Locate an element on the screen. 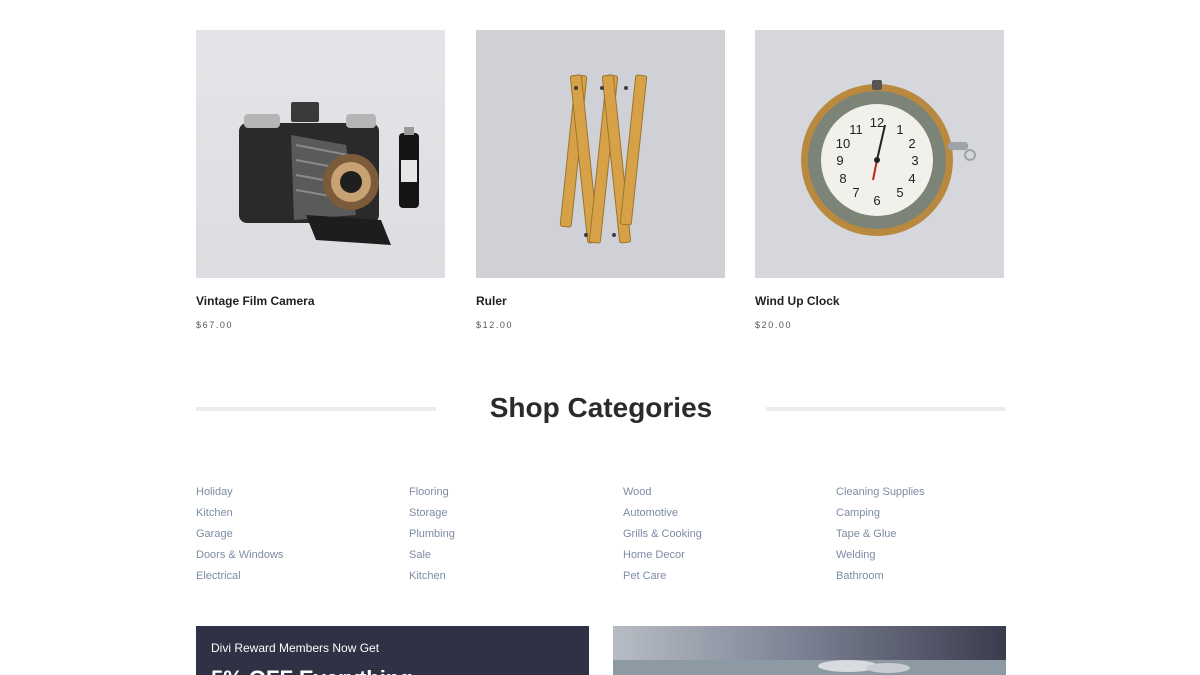 The image size is (1200, 675). svg-text: 3 is located at coordinates (914, 160).